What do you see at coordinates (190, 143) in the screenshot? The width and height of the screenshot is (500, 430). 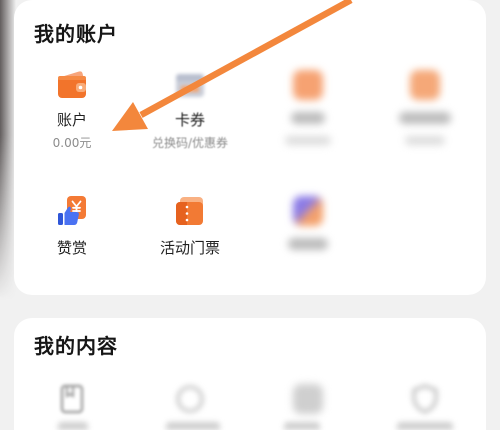 I see `coupons-sublabel: 兑换码/优惠券` at bounding box center [190, 143].